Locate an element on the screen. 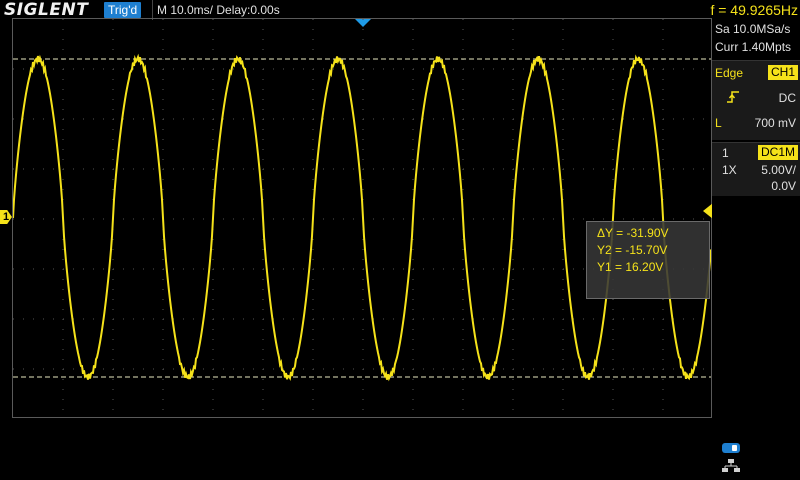 The image size is (800, 480). ch1-ground-marker: 1 is located at coordinates (6, 217).